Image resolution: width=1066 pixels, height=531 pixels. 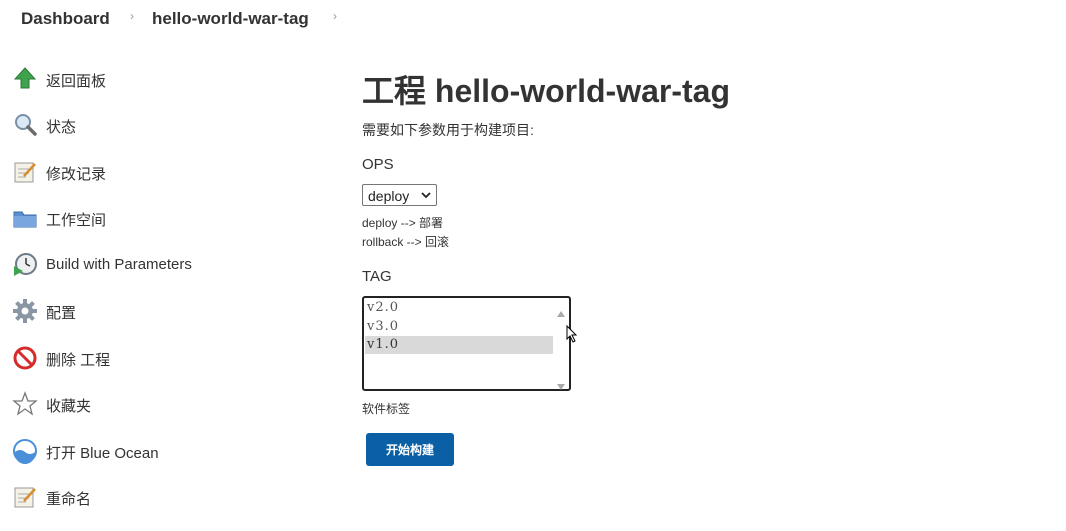 I want to click on sidebar-item-label: 重命名, so click(x=69, y=499).